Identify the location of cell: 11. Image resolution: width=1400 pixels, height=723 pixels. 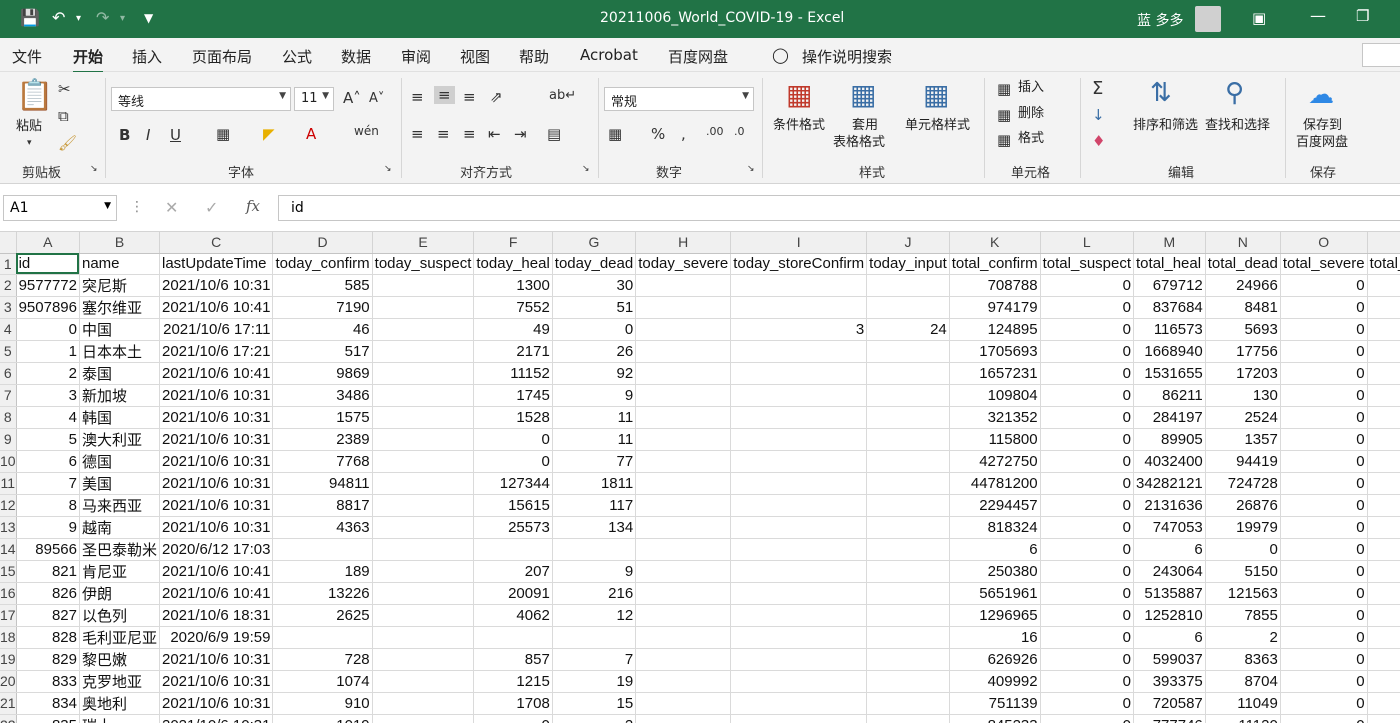
(594, 439).